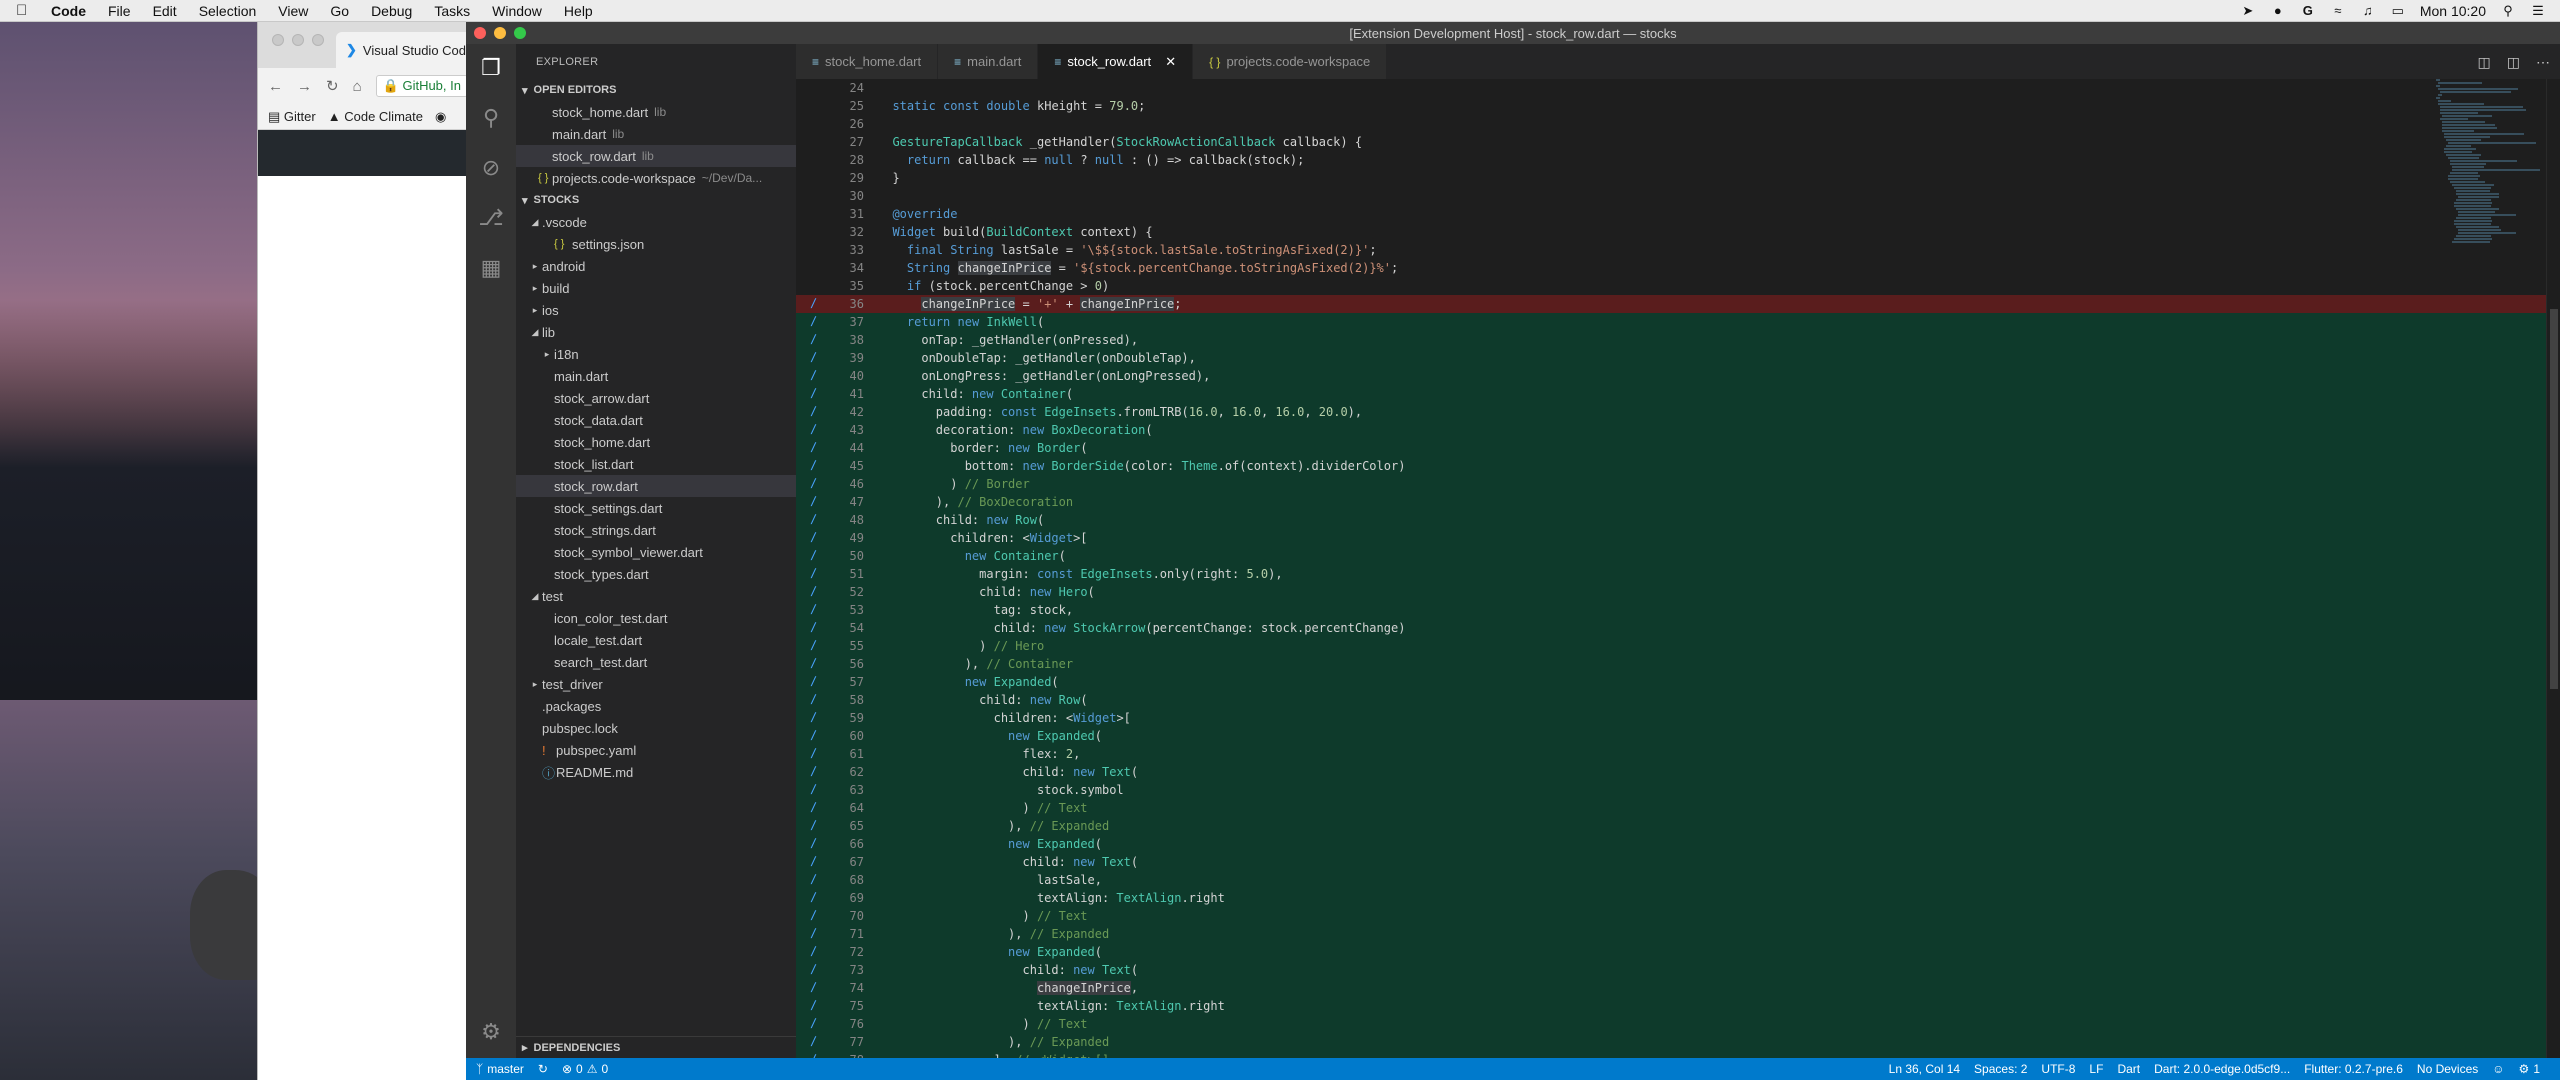  Describe the element at coordinates (440, 117) in the screenshot. I see `github-icon: ◉` at that location.